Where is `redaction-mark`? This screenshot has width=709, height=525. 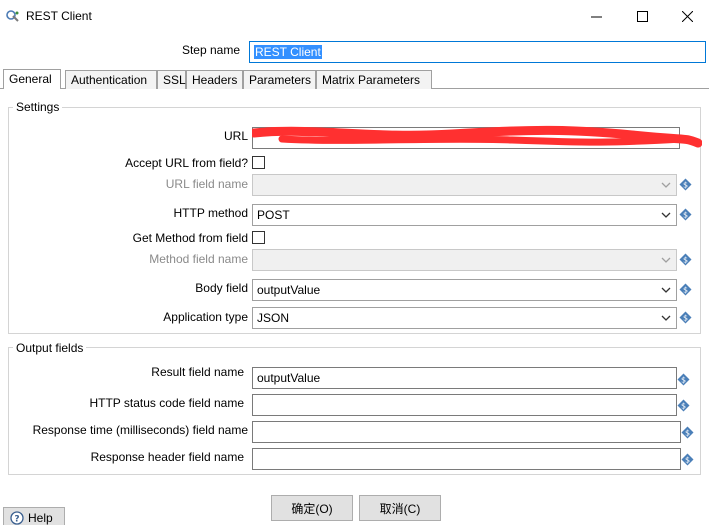
redaction-mark is located at coordinates (477, 136).